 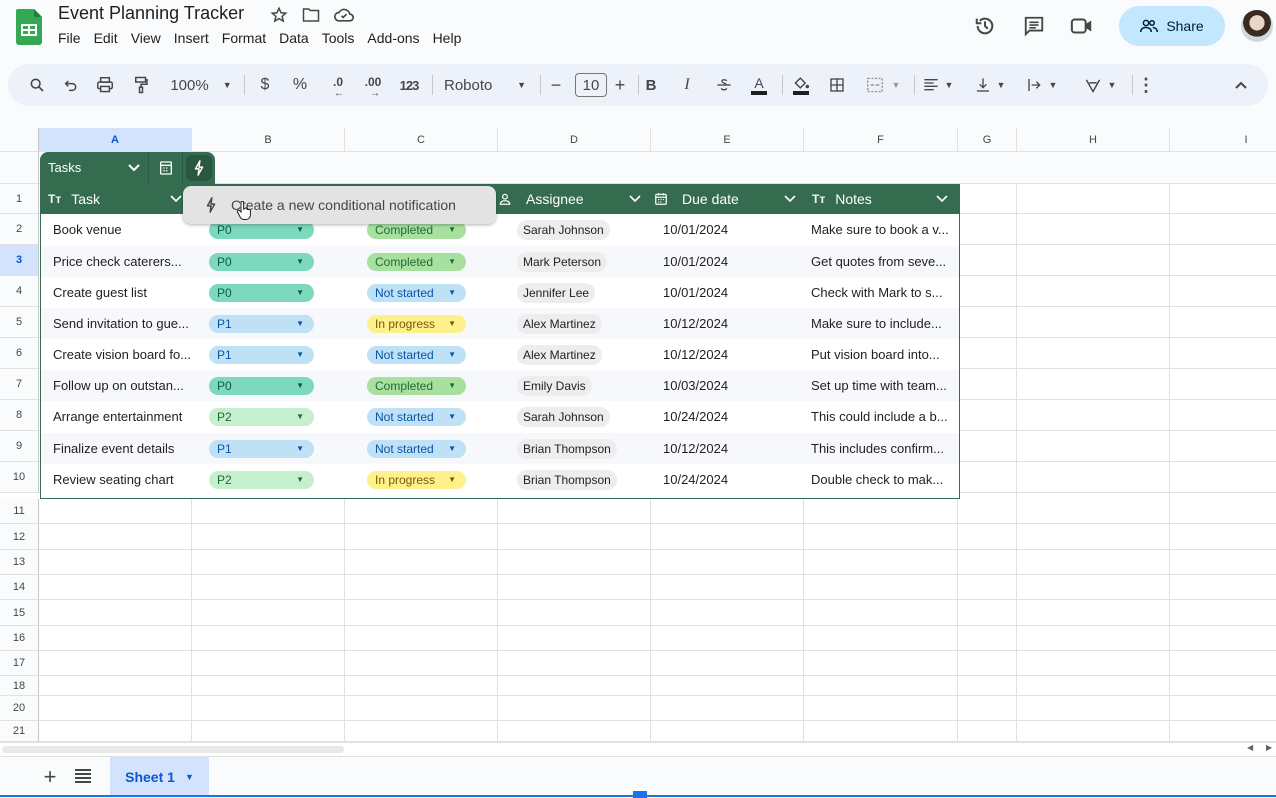 What do you see at coordinates (759, 85) in the screenshot?
I see `text-color-button: A` at bounding box center [759, 85].